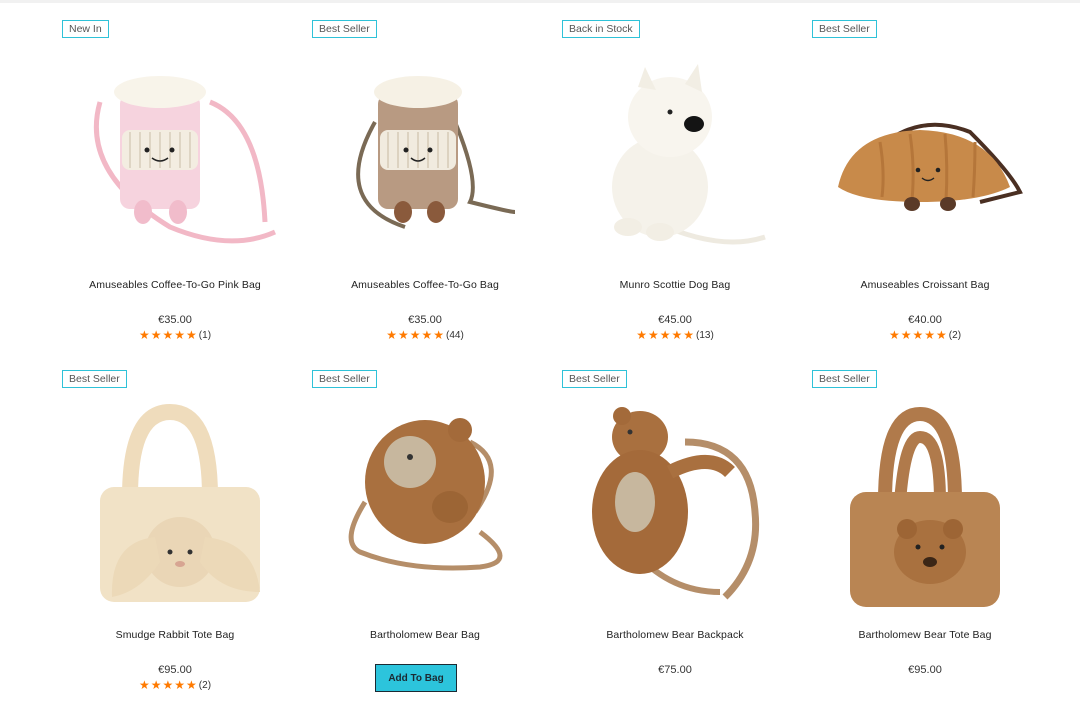 Image resolution: width=1080 pixels, height=716 pixels. I want to click on rabbit-tote-bag-image, so click(180, 502).